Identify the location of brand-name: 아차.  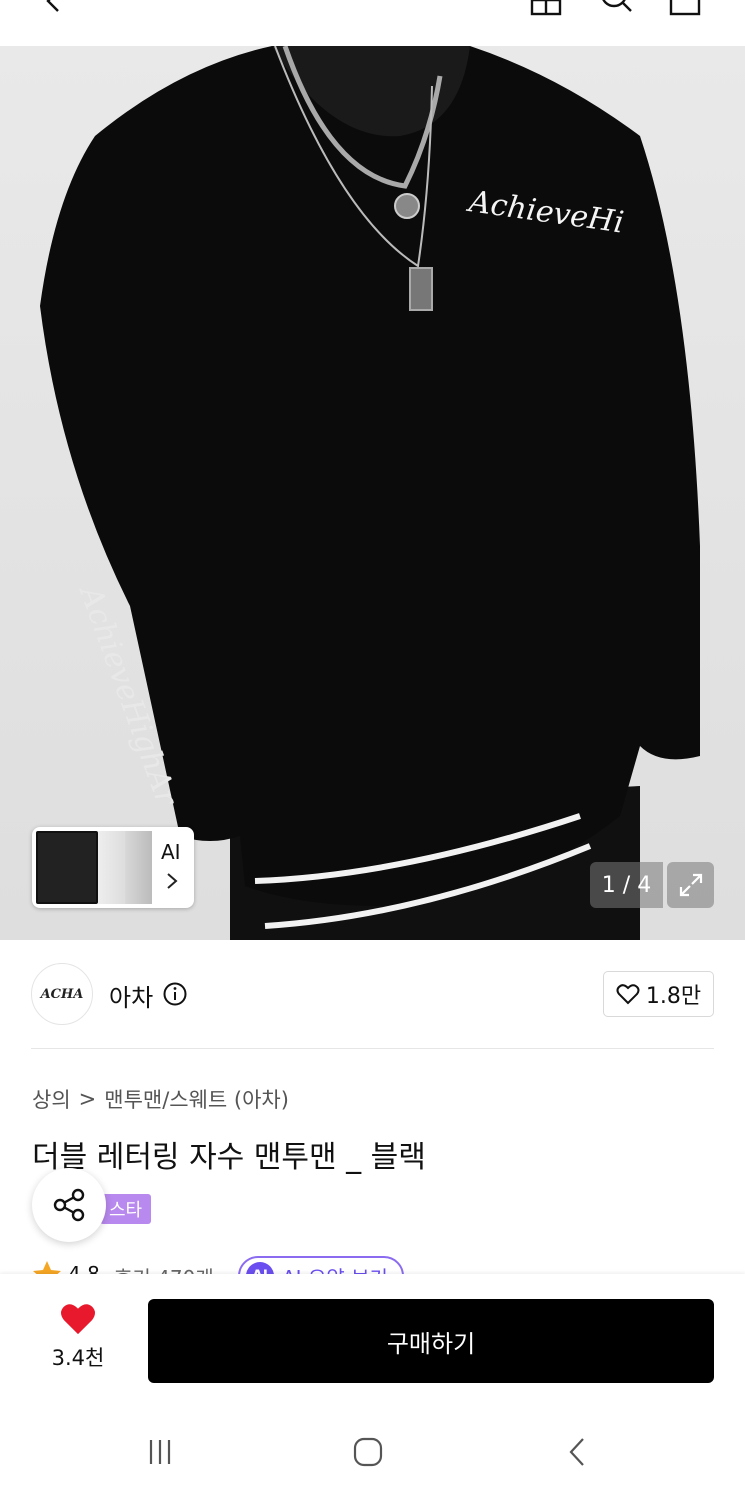
(131, 995).